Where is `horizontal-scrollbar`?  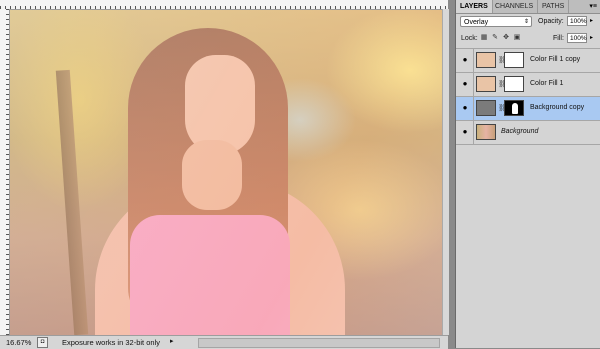 horizontal-scrollbar is located at coordinates (319, 343).